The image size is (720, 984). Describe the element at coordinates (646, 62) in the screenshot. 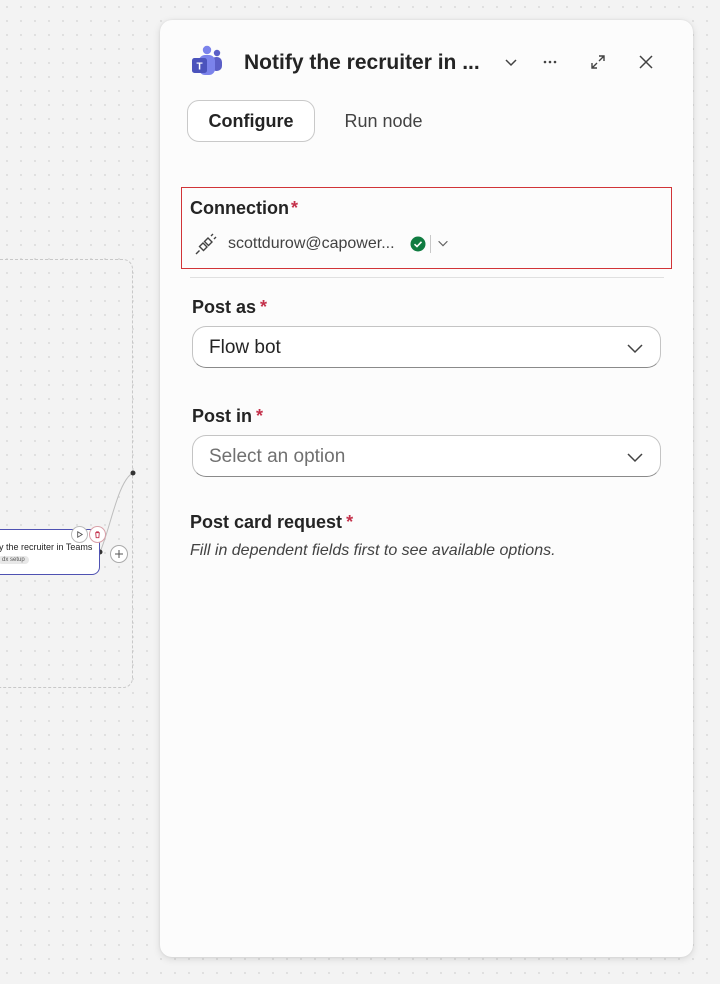

I see `close-icon` at that location.